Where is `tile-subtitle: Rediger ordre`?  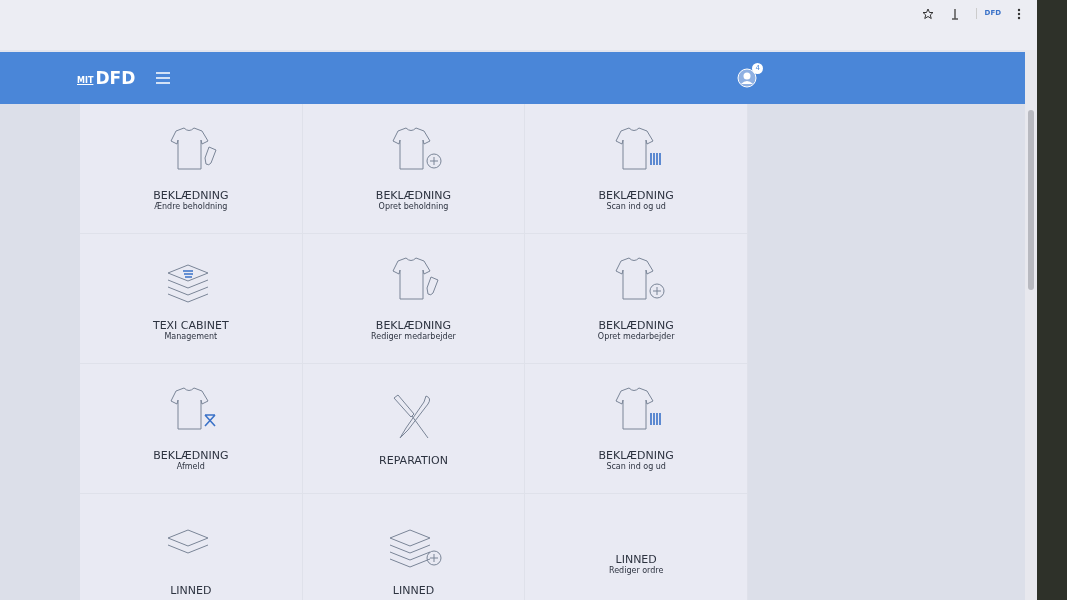
tile-subtitle: Rediger ordre is located at coordinates (636, 571).